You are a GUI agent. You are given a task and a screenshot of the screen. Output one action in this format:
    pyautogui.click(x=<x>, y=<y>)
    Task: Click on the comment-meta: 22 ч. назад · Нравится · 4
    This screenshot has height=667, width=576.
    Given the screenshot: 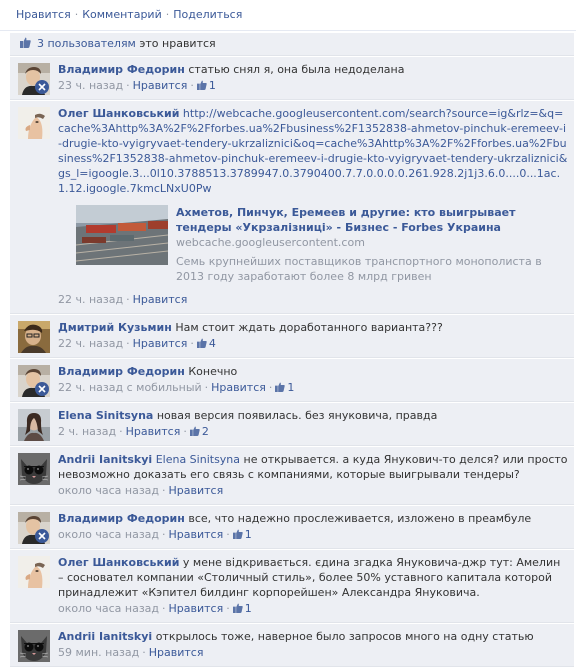 What is the action you would take?
    pyautogui.click(x=313, y=344)
    